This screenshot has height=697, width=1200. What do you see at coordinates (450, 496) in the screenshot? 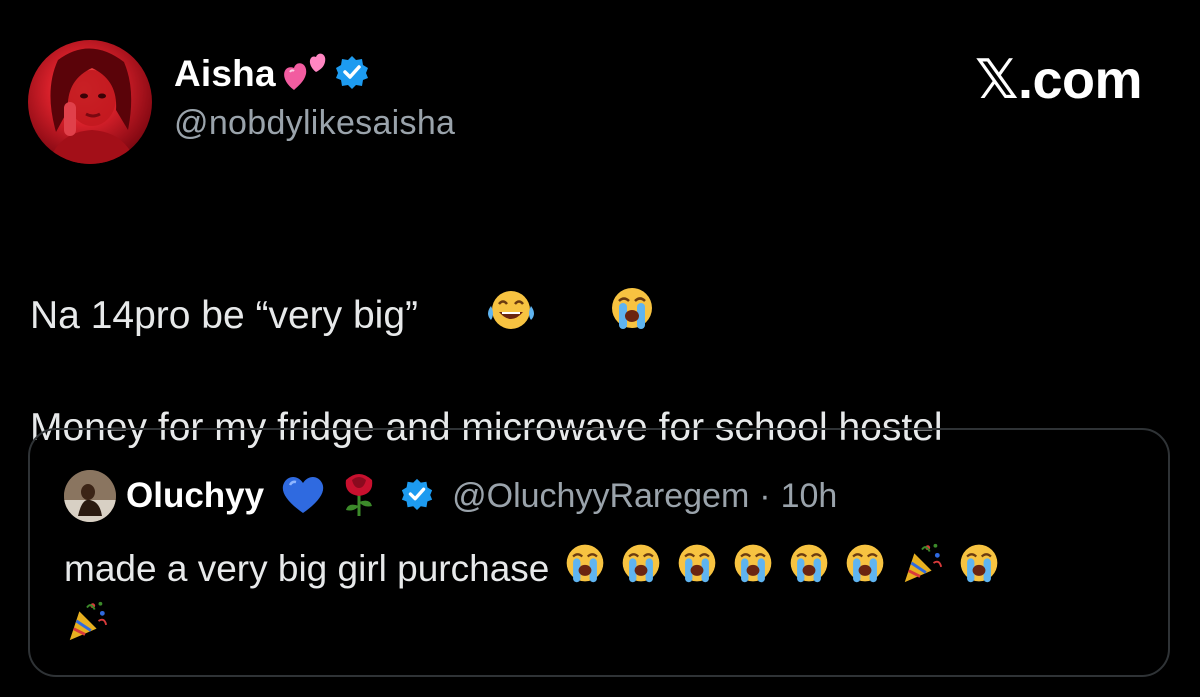
I see `quoted-tweet-header: Oluchyy @OluchyyRaregem · 10h` at bounding box center [450, 496].